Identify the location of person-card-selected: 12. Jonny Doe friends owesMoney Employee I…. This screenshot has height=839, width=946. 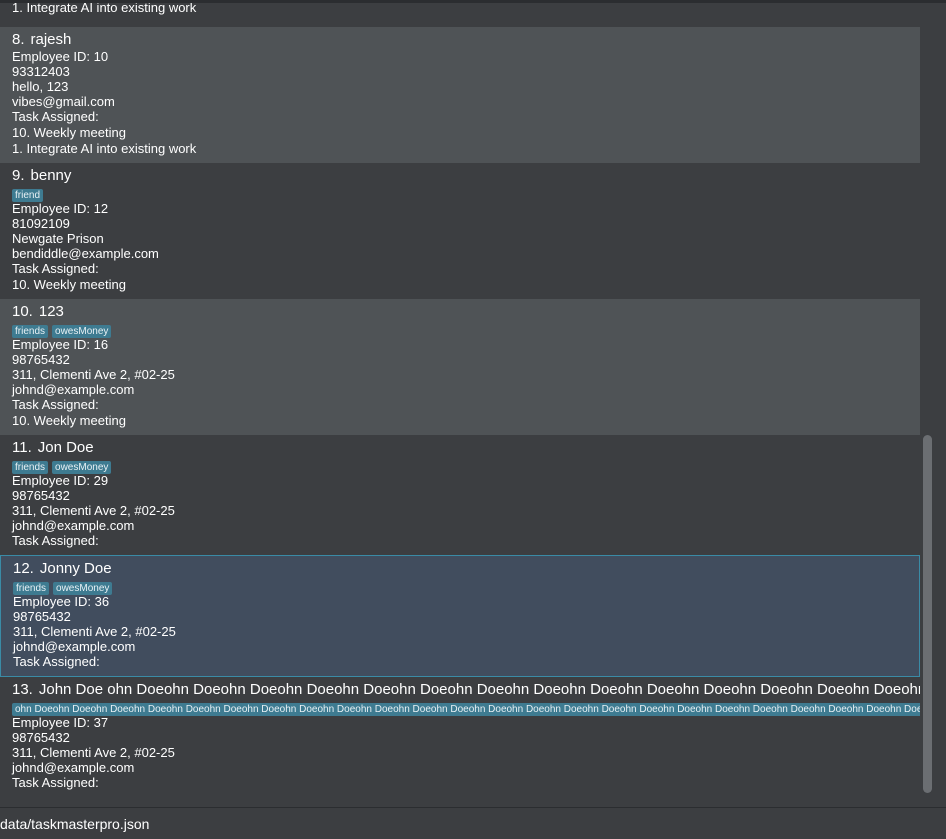
(460, 616).